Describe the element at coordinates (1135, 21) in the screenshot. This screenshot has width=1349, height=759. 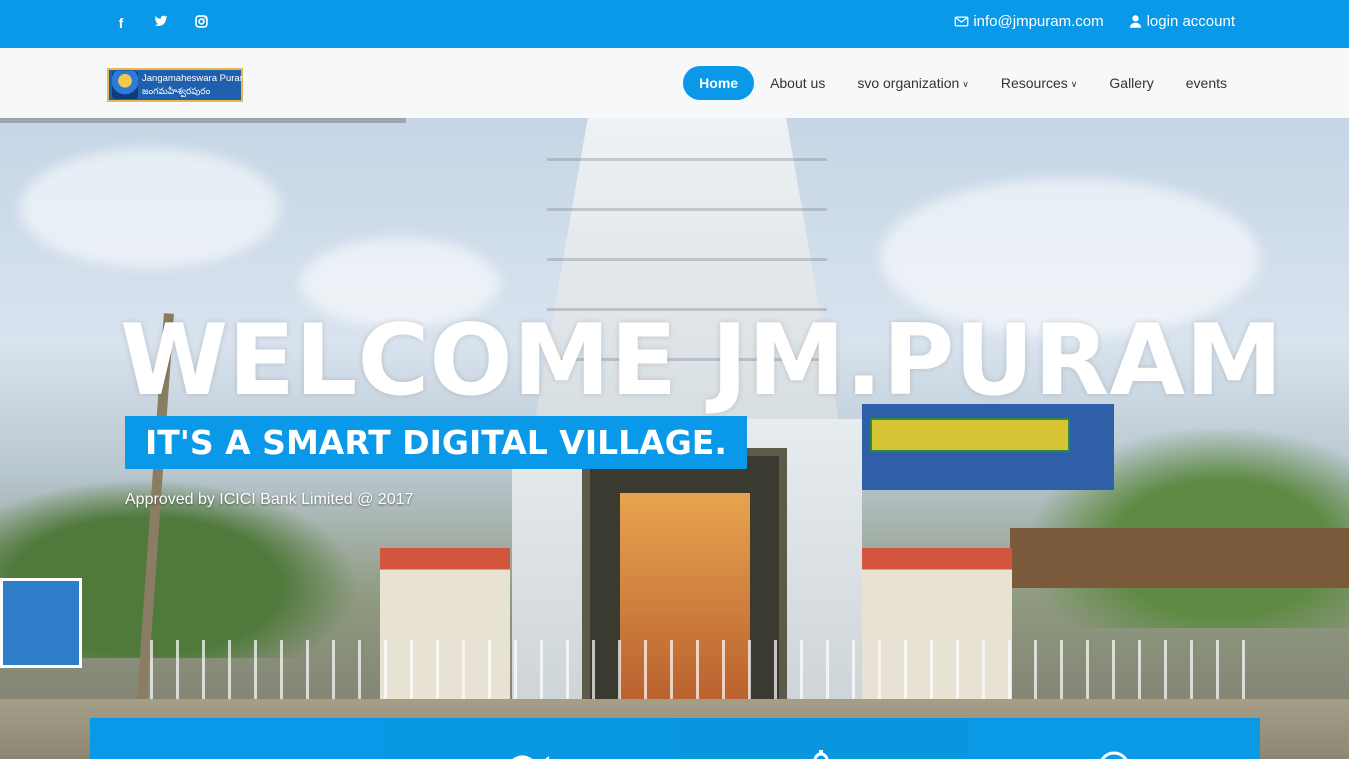
I see `user-icon` at that location.